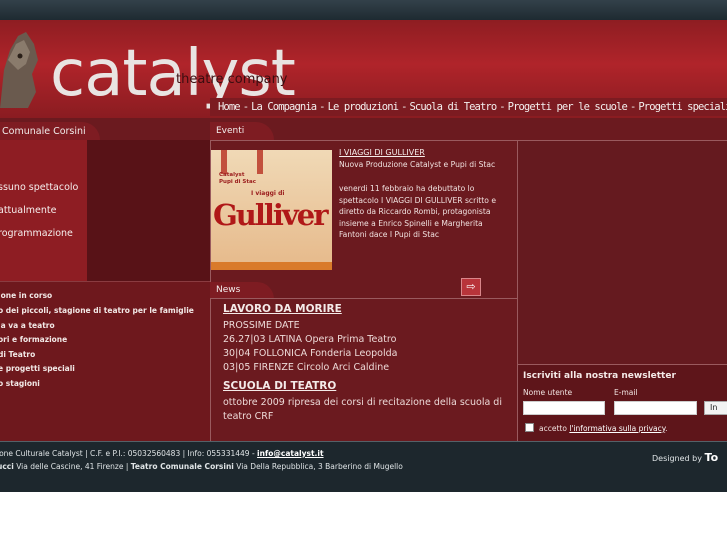 This screenshot has width=727, height=545. I want to click on event-subtitle: Nuova Produzione Catalyst e Pupi di Stac, so click(417, 164).